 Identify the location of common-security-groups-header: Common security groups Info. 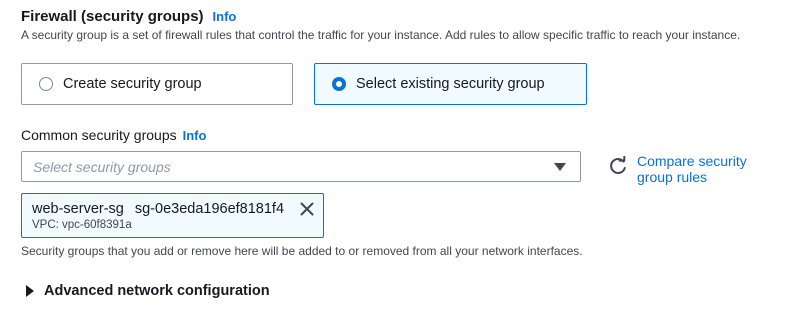
(113, 135).